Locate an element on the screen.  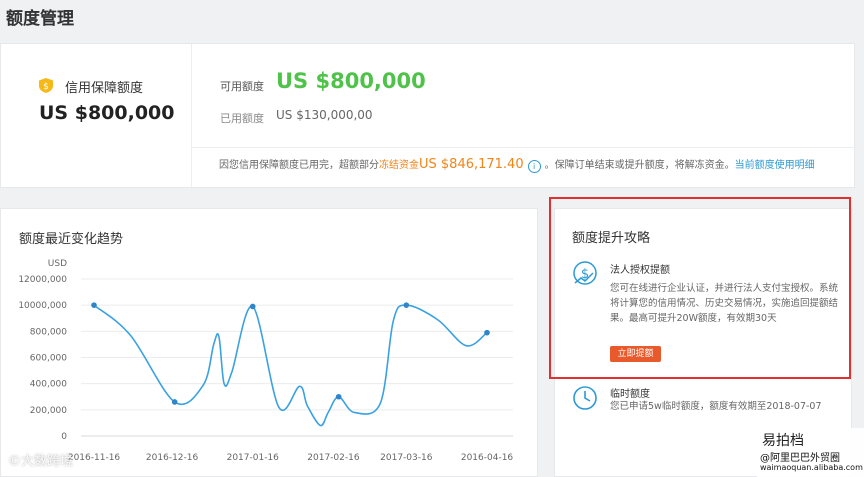
guarantee-panel: $ 信用保障额度 US $800,000 is located at coordinates (96, 115).